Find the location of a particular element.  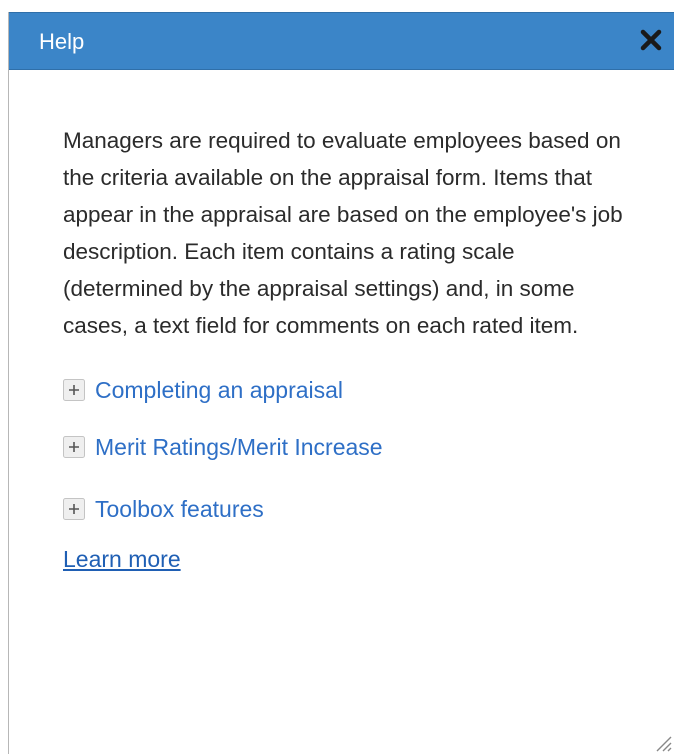

section-label: Toolbox features is located at coordinates (179, 509).